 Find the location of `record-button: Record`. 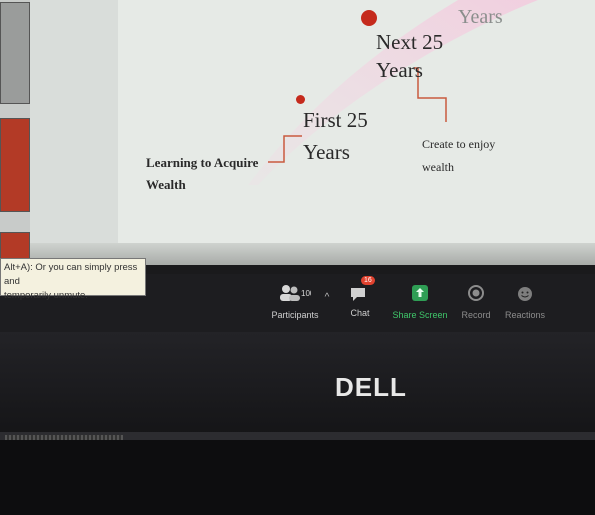

record-button: Record is located at coordinates (476, 302).